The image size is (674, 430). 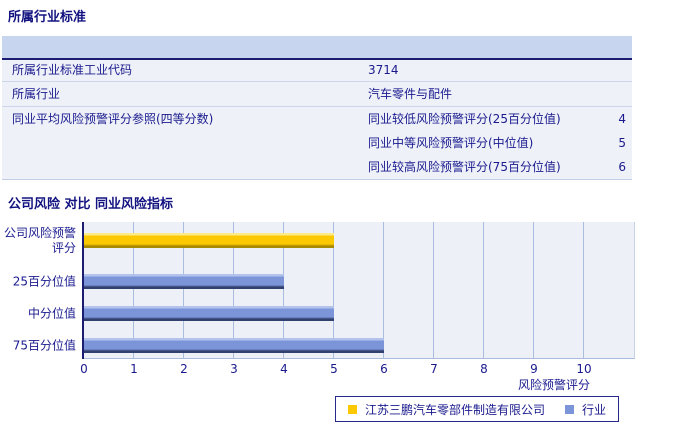 What do you see at coordinates (334, 369) in the screenshot?
I see `x-tick-label: 5` at bounding box center [334, 369].